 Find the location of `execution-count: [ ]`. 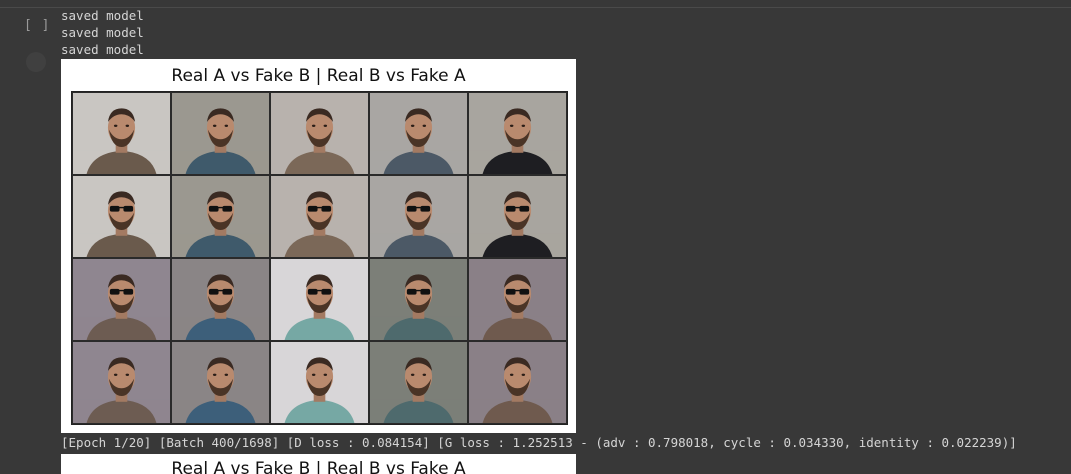

execution-count: [ ] is located at coordinates (37, 25).